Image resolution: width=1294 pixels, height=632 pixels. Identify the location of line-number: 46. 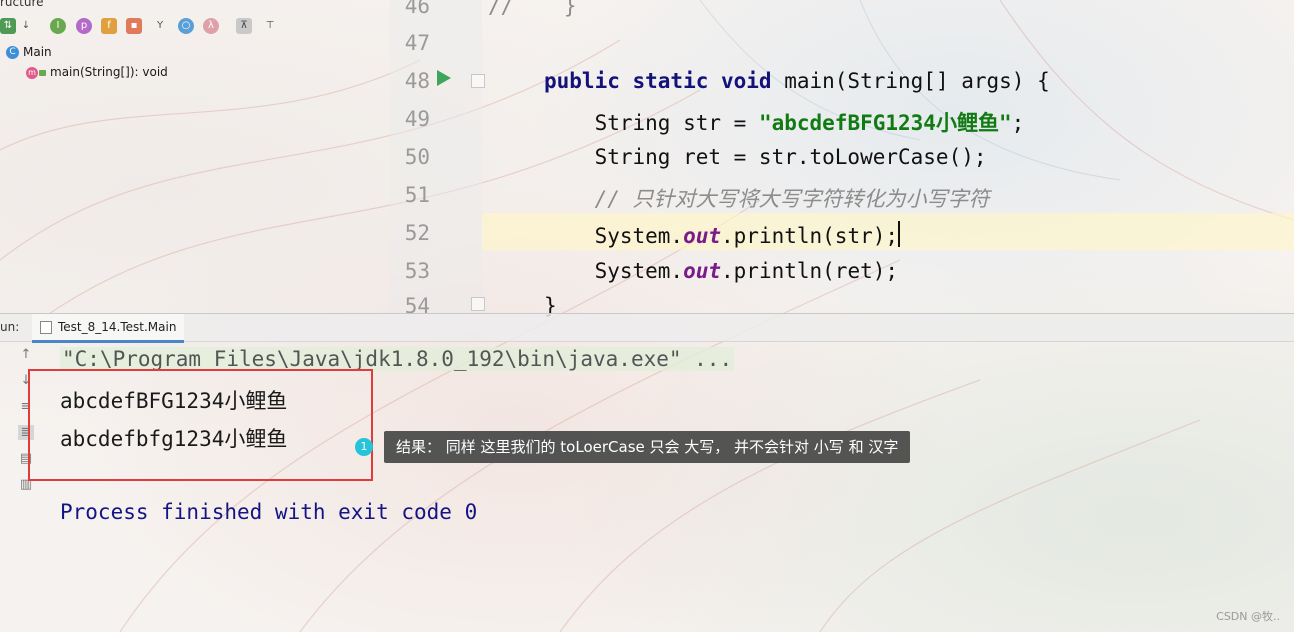
(417, 9).